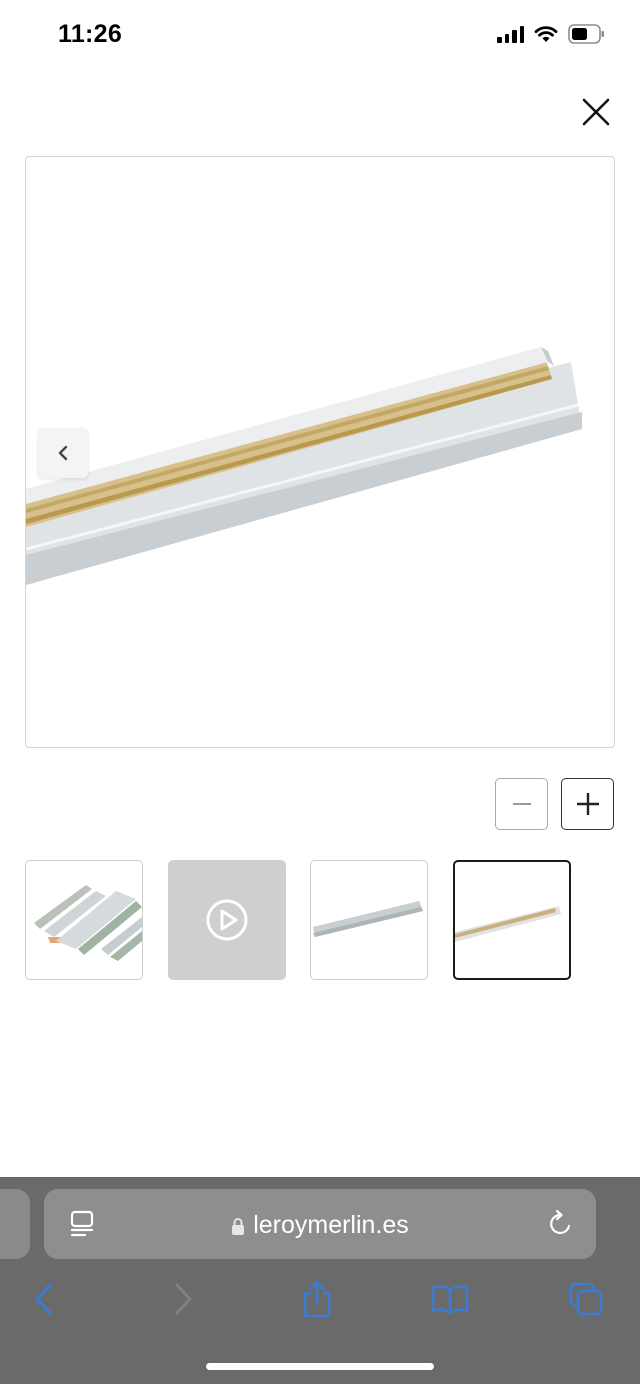 The height and width of the screenshot is (1384, 640). I want to click on close-button, so click(596, 112).